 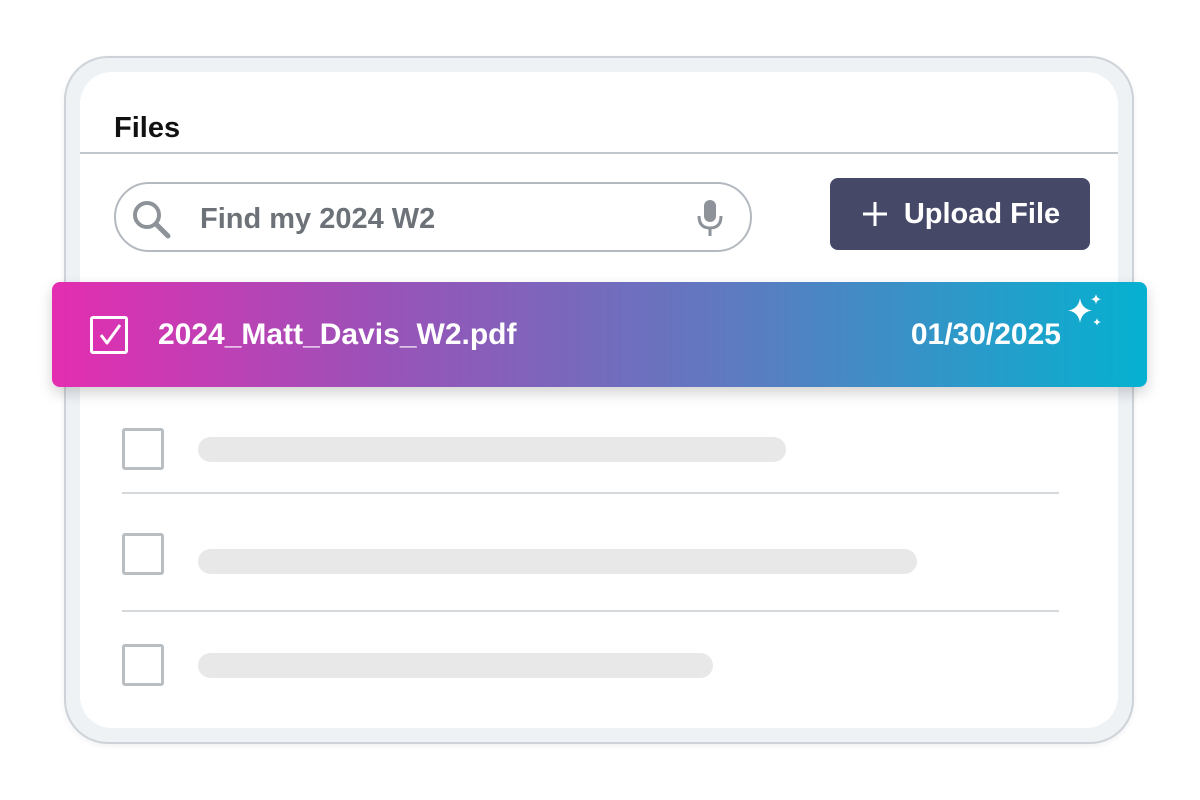 I want to click on search-icon, so click(x=152, y=220).